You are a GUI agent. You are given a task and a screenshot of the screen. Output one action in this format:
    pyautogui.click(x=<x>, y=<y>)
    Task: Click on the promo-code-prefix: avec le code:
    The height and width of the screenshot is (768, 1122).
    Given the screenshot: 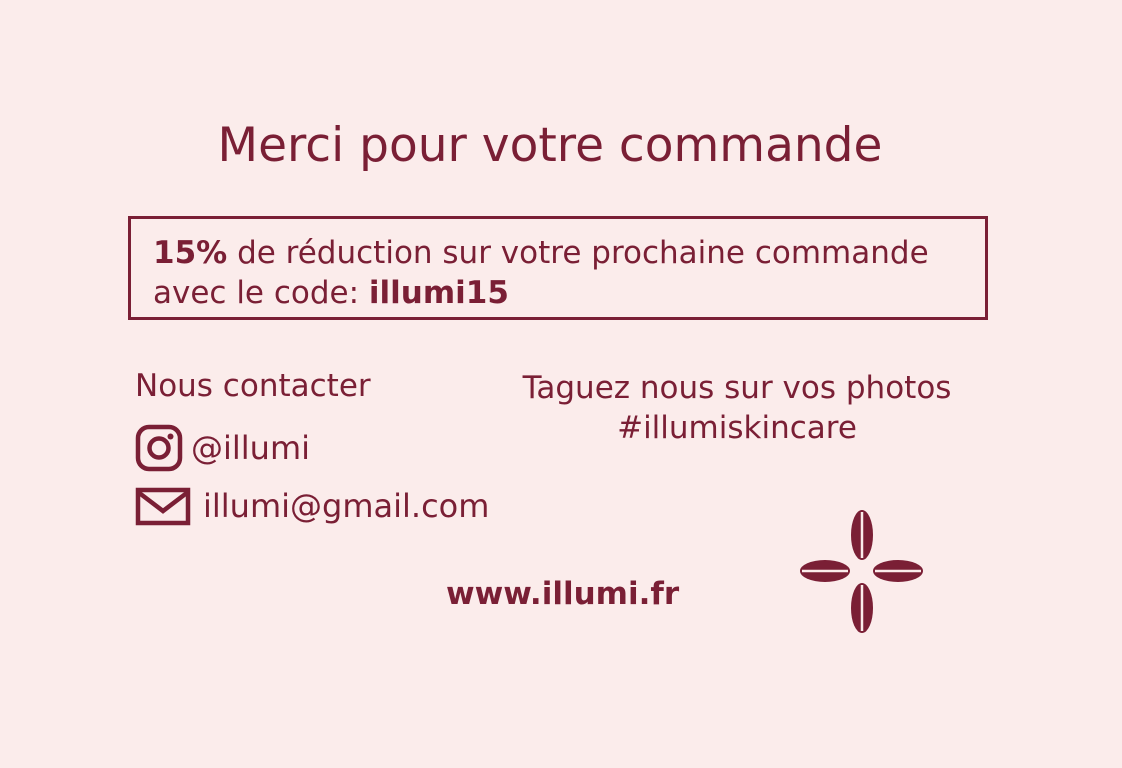 What is the action you would take?
    pyautogui.click(x=256, y=293)
    